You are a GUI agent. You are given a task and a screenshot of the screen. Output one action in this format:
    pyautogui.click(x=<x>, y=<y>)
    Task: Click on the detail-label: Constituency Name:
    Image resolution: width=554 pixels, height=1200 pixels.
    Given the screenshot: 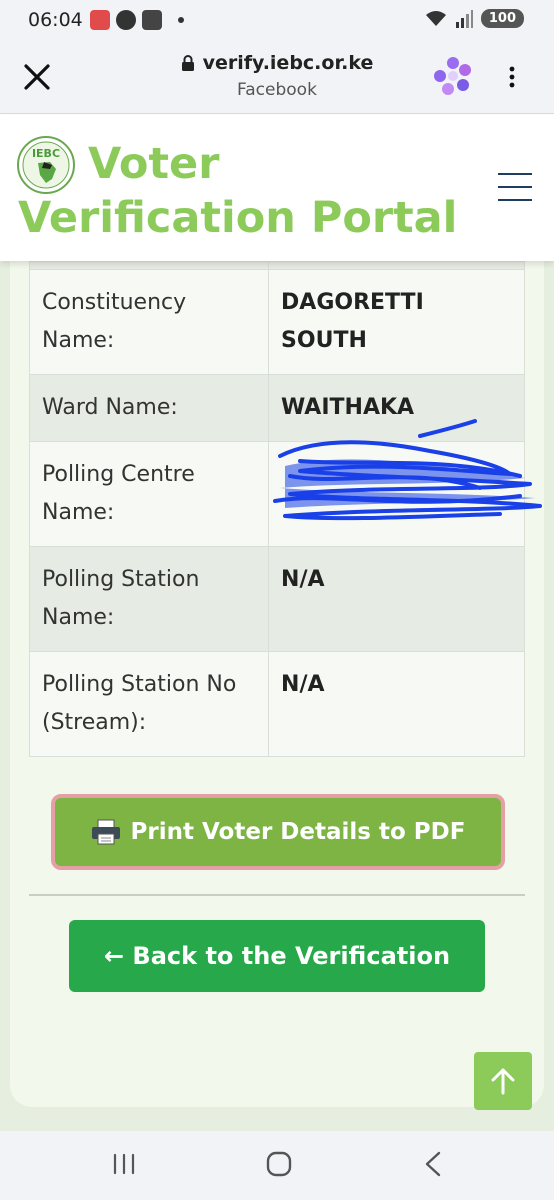 What is the action you would take?
    pyautogui.click(x=150, y=322)
    